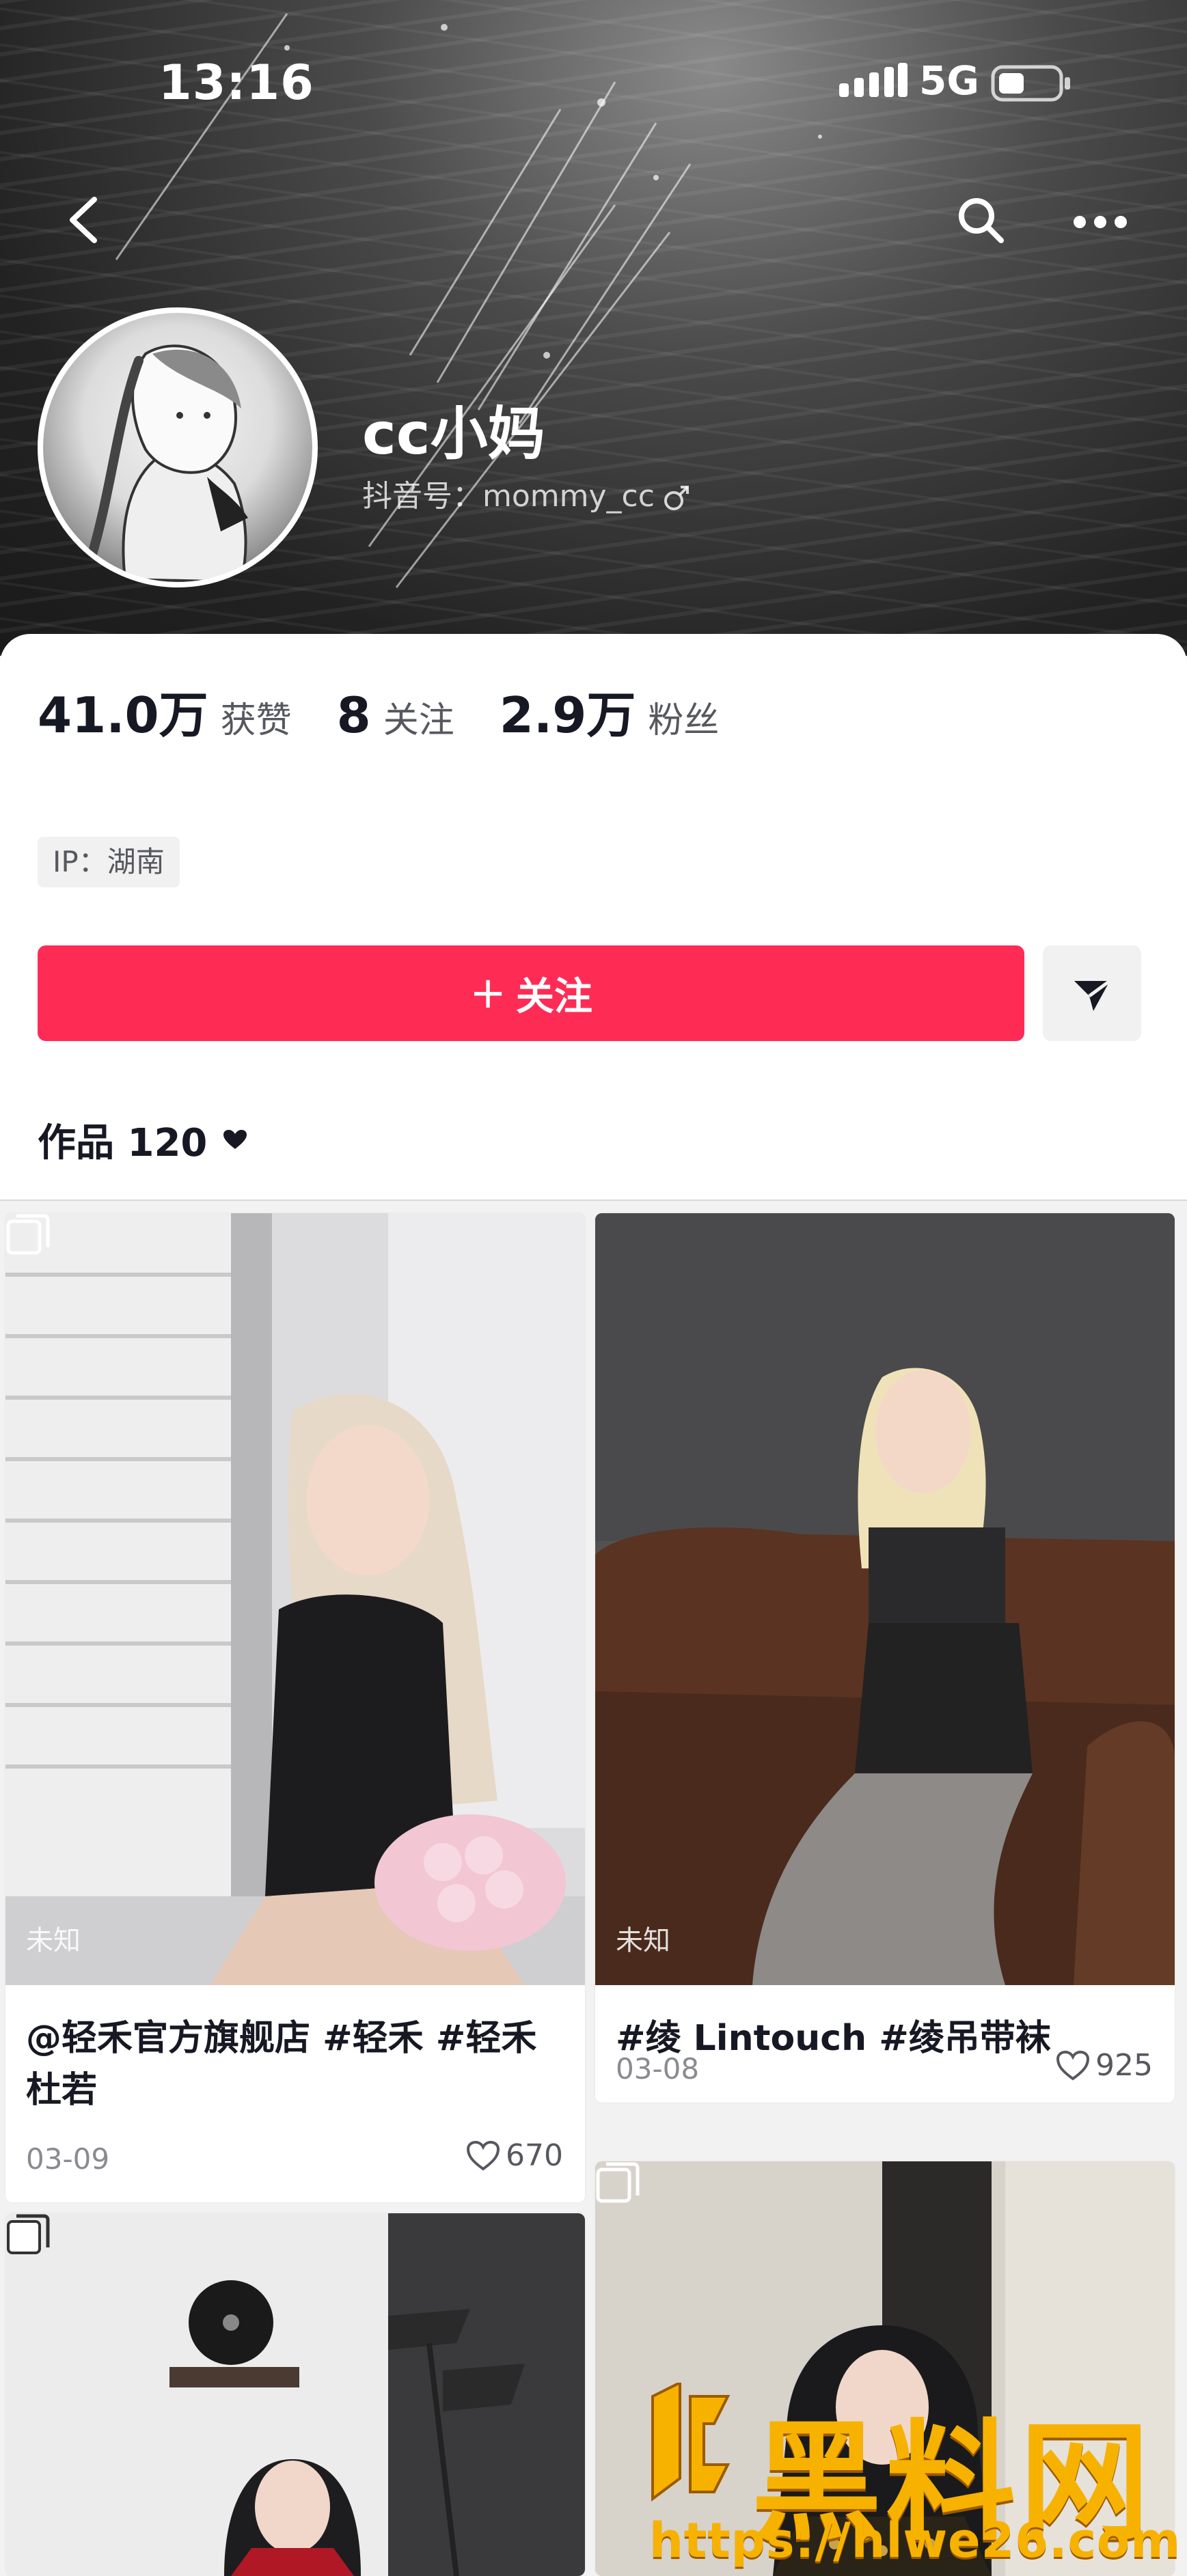 This screenshot has height=2576, width=1187. I want to click on follow-button: + 关注, so click(531, 993).